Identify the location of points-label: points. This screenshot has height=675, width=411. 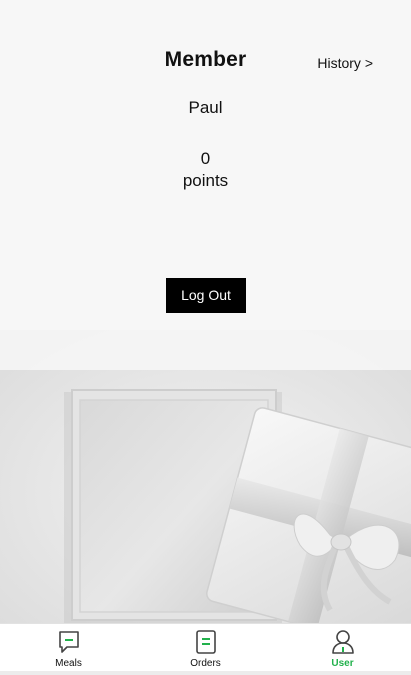
(205, 180).